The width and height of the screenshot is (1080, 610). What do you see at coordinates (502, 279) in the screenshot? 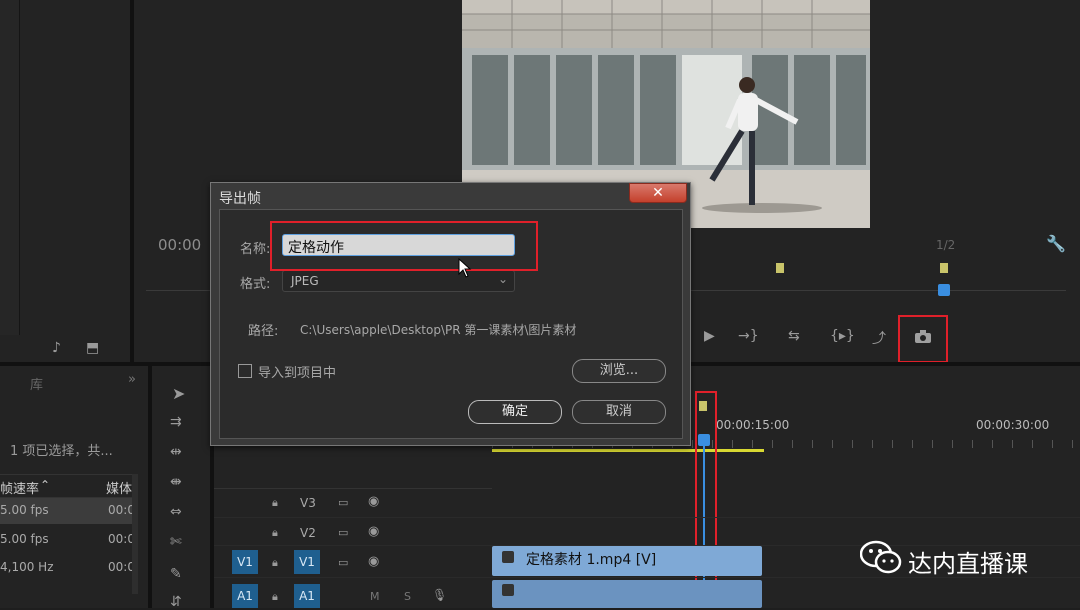
I see `chevron-down-icon: ⌄` at bounding box center [502, 279].